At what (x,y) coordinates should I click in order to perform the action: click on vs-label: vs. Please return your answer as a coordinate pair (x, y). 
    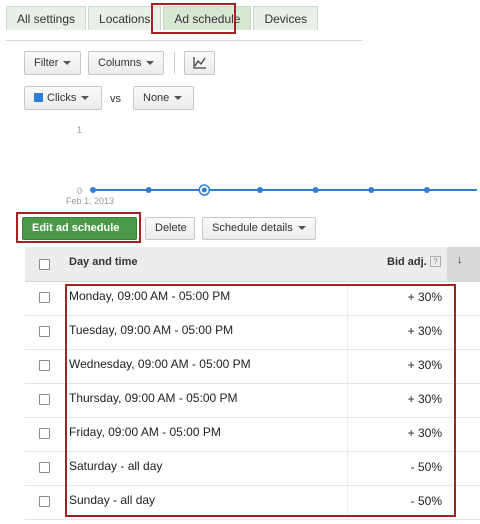
    Looking at the image, I should click on (115, 99).